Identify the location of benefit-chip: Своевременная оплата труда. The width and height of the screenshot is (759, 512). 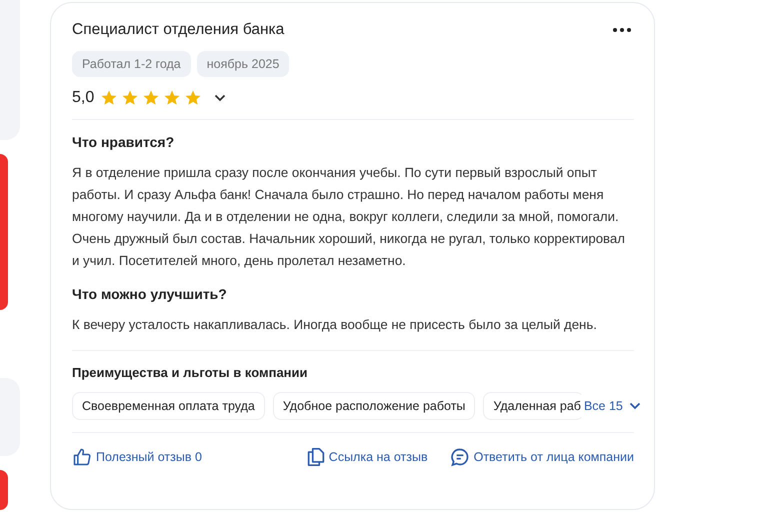
(168, 406).